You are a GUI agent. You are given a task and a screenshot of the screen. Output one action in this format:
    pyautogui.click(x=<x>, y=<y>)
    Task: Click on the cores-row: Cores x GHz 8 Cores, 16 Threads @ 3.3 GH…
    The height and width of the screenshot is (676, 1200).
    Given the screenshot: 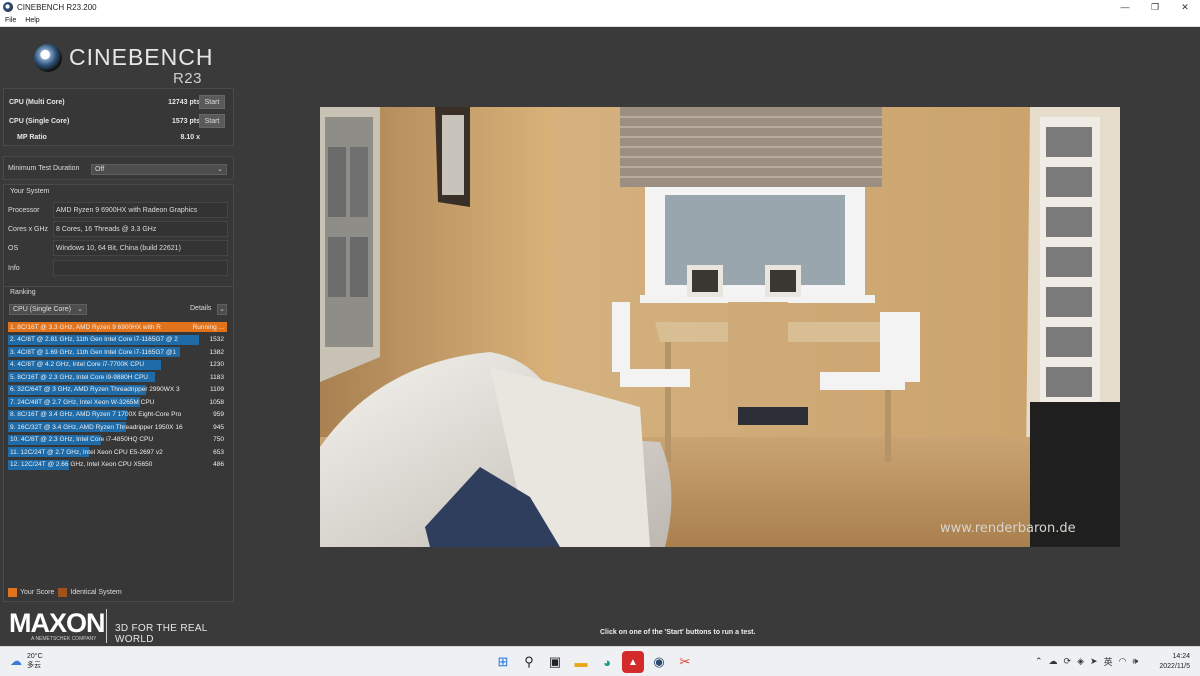 What is the action you would take?
    pyautogui.click(x=118, y=229)
    